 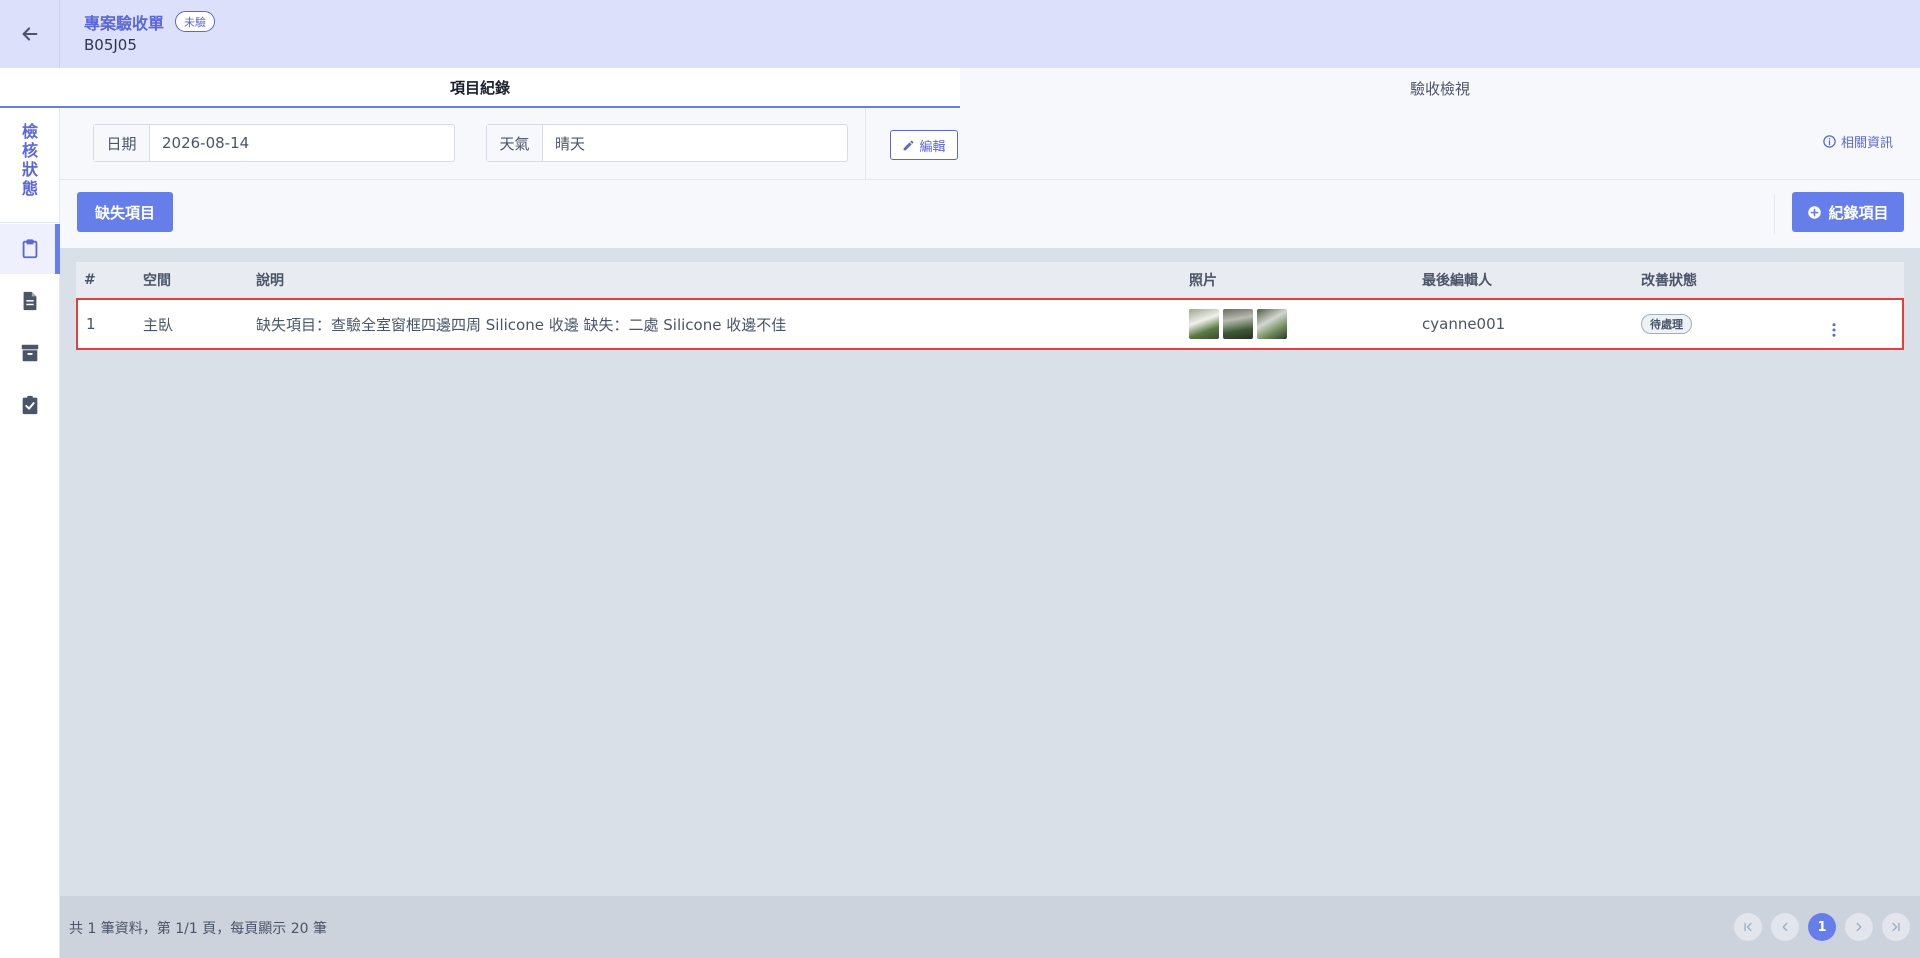 I want to click on tab-inspection-view: 驗收檢視, so click(x=1440, y=88).